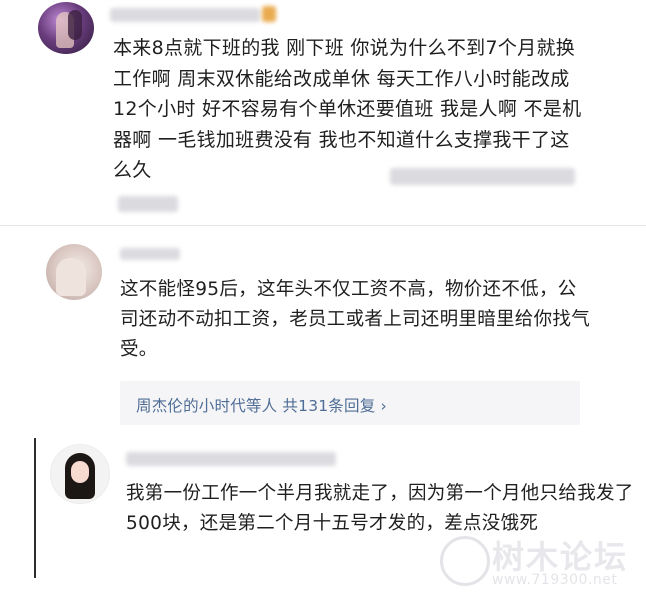  I want to click on watermark-url: www.719300.net, so click(555, 580).